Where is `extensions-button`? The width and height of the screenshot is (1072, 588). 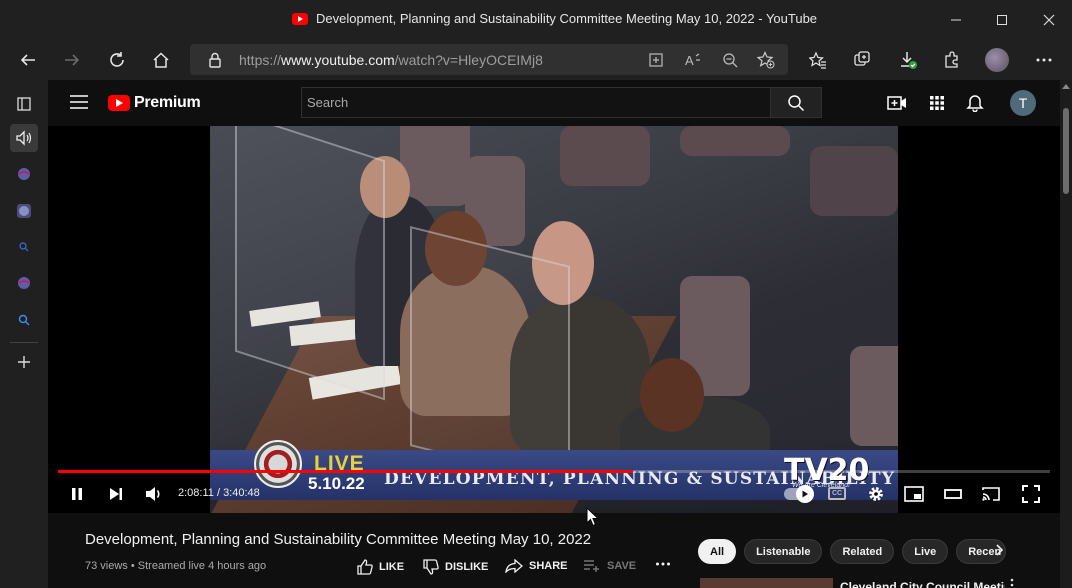 extensions-button is located at coordinates (952, 60).